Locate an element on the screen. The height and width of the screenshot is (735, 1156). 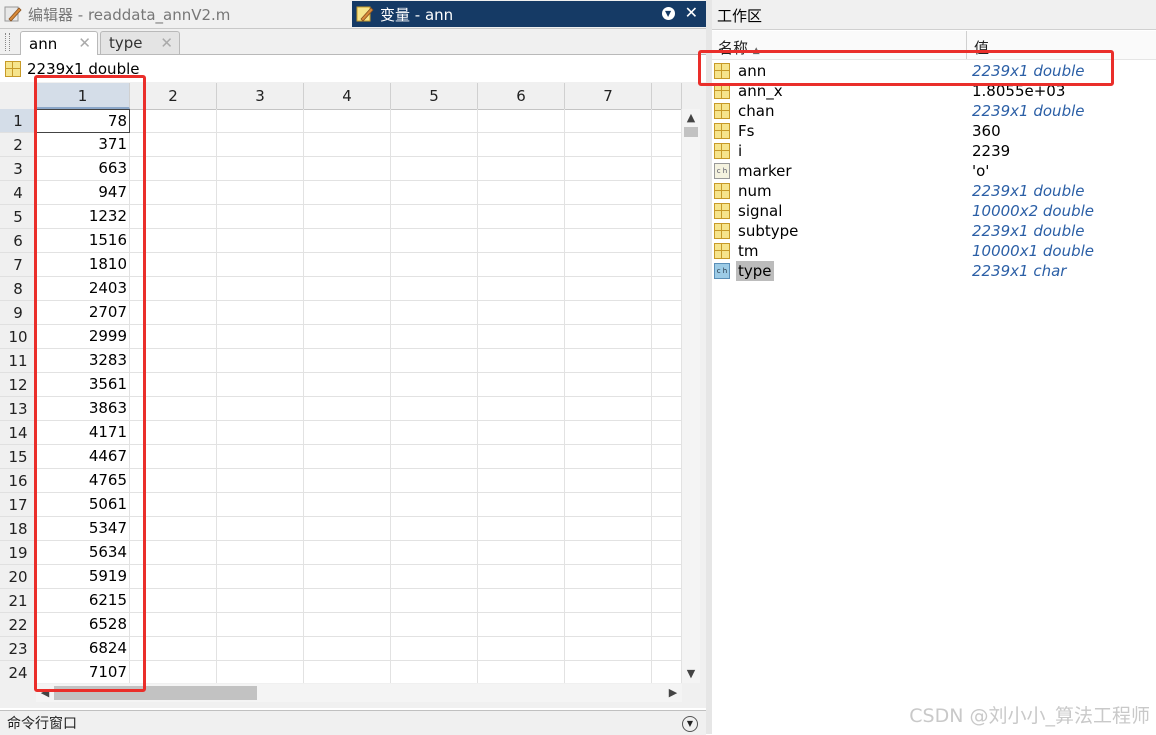
table-cell: 7107 is located at coordinates (83, 672).